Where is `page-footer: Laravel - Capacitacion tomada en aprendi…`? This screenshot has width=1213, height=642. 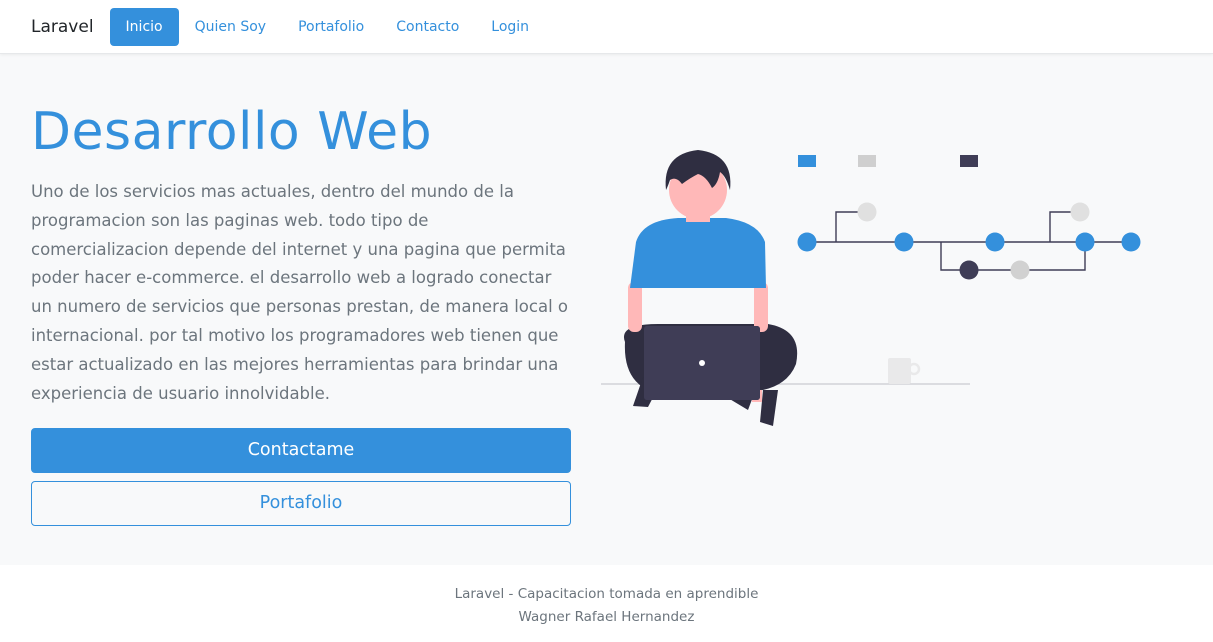
page-footer: Laravel - Capacitacion tomada en aprendi… is located at coordinates (606, 603).